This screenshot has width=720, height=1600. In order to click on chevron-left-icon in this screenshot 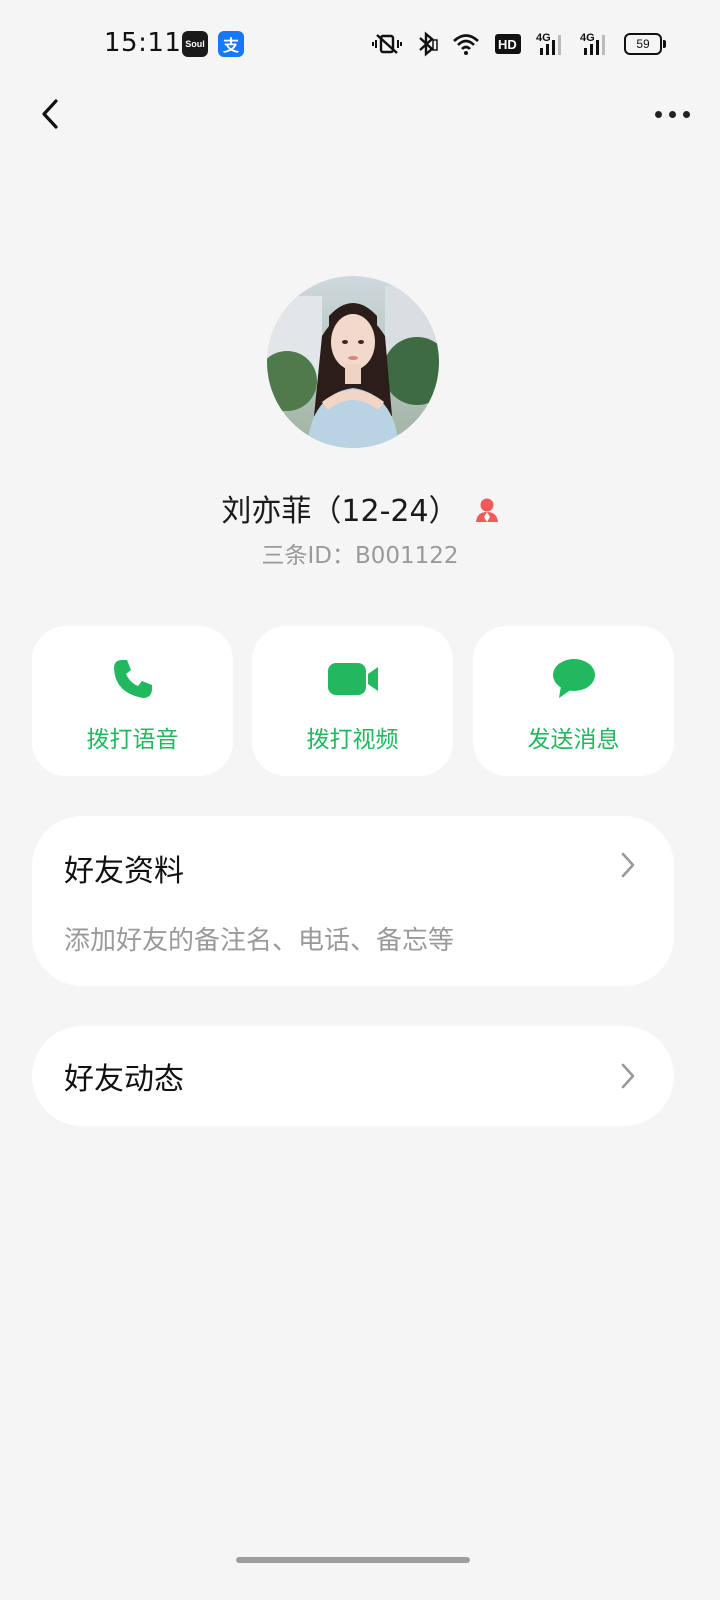, I will do `click(50, 114)`.